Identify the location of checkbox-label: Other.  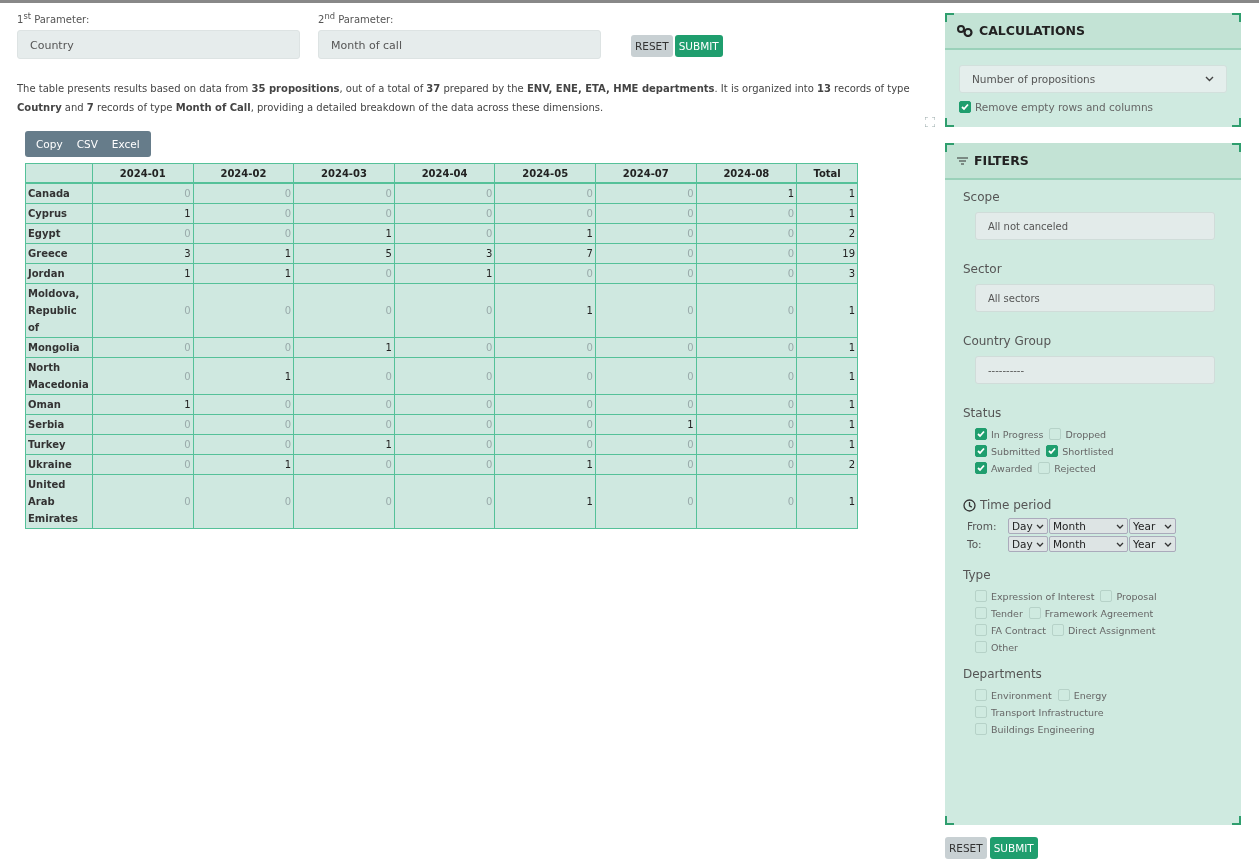
(1004, 647).